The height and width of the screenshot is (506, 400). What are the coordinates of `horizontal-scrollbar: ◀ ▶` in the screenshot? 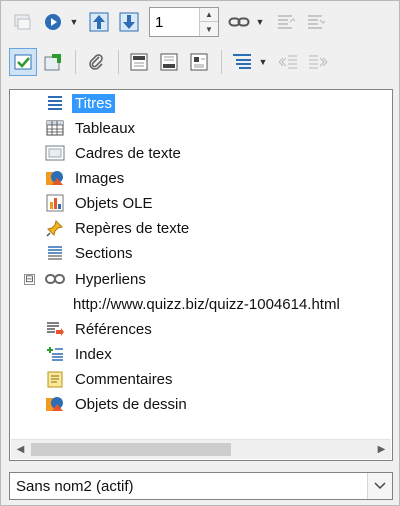 It's located at (201, 449).